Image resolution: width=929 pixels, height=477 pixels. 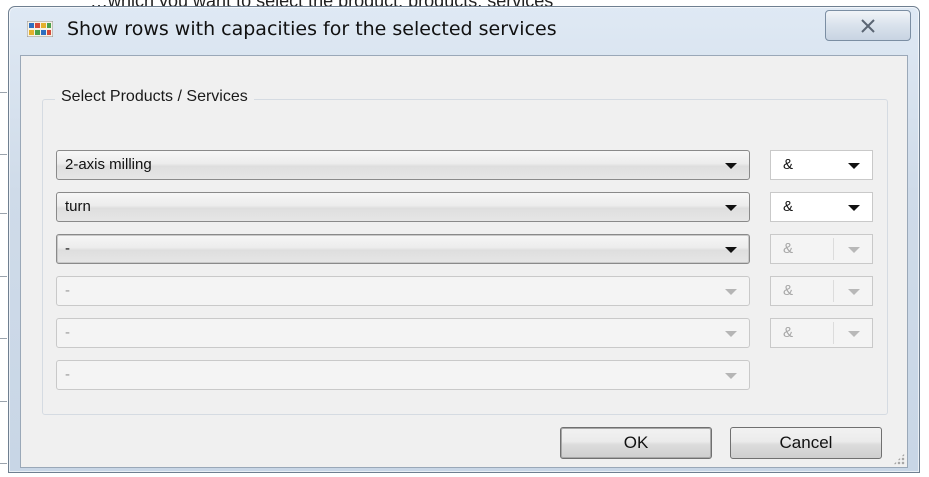 I want to click on operator-select-4: &, so click(x=821, y=291).